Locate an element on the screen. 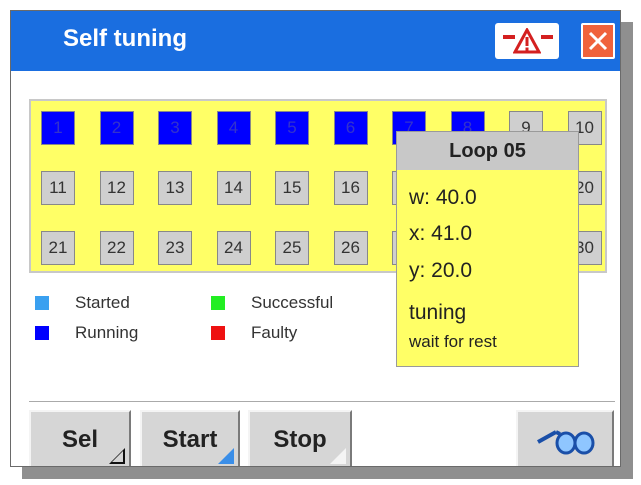 The width and height of the screenshot is (641, 485). legend-label-running: Running is located at coordinates (107, 332).